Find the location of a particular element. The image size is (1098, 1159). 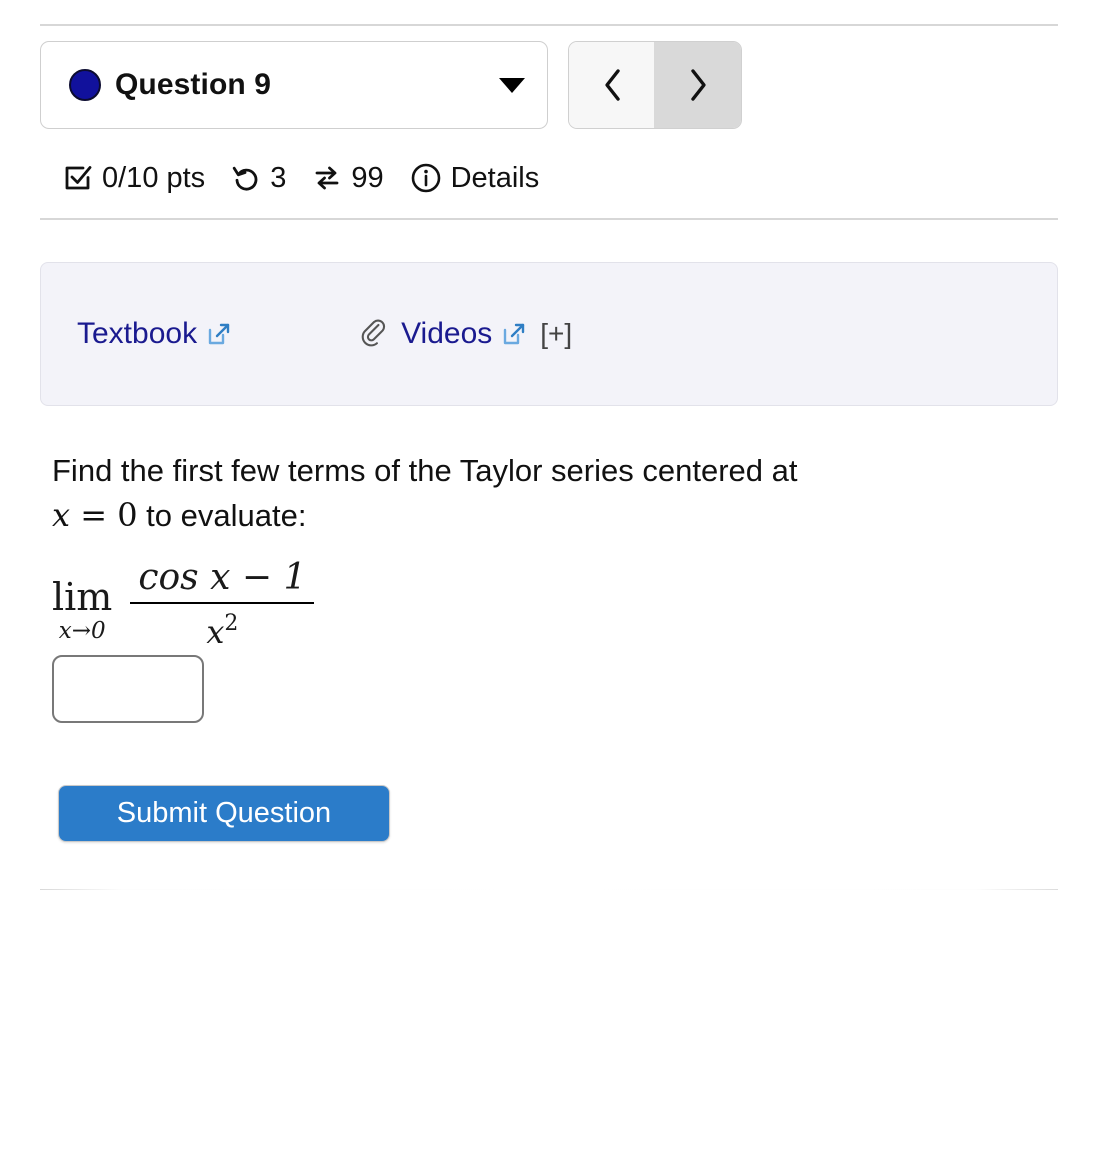

fraction-numerator: cos x − 1 is located at coordinates (222, 577).